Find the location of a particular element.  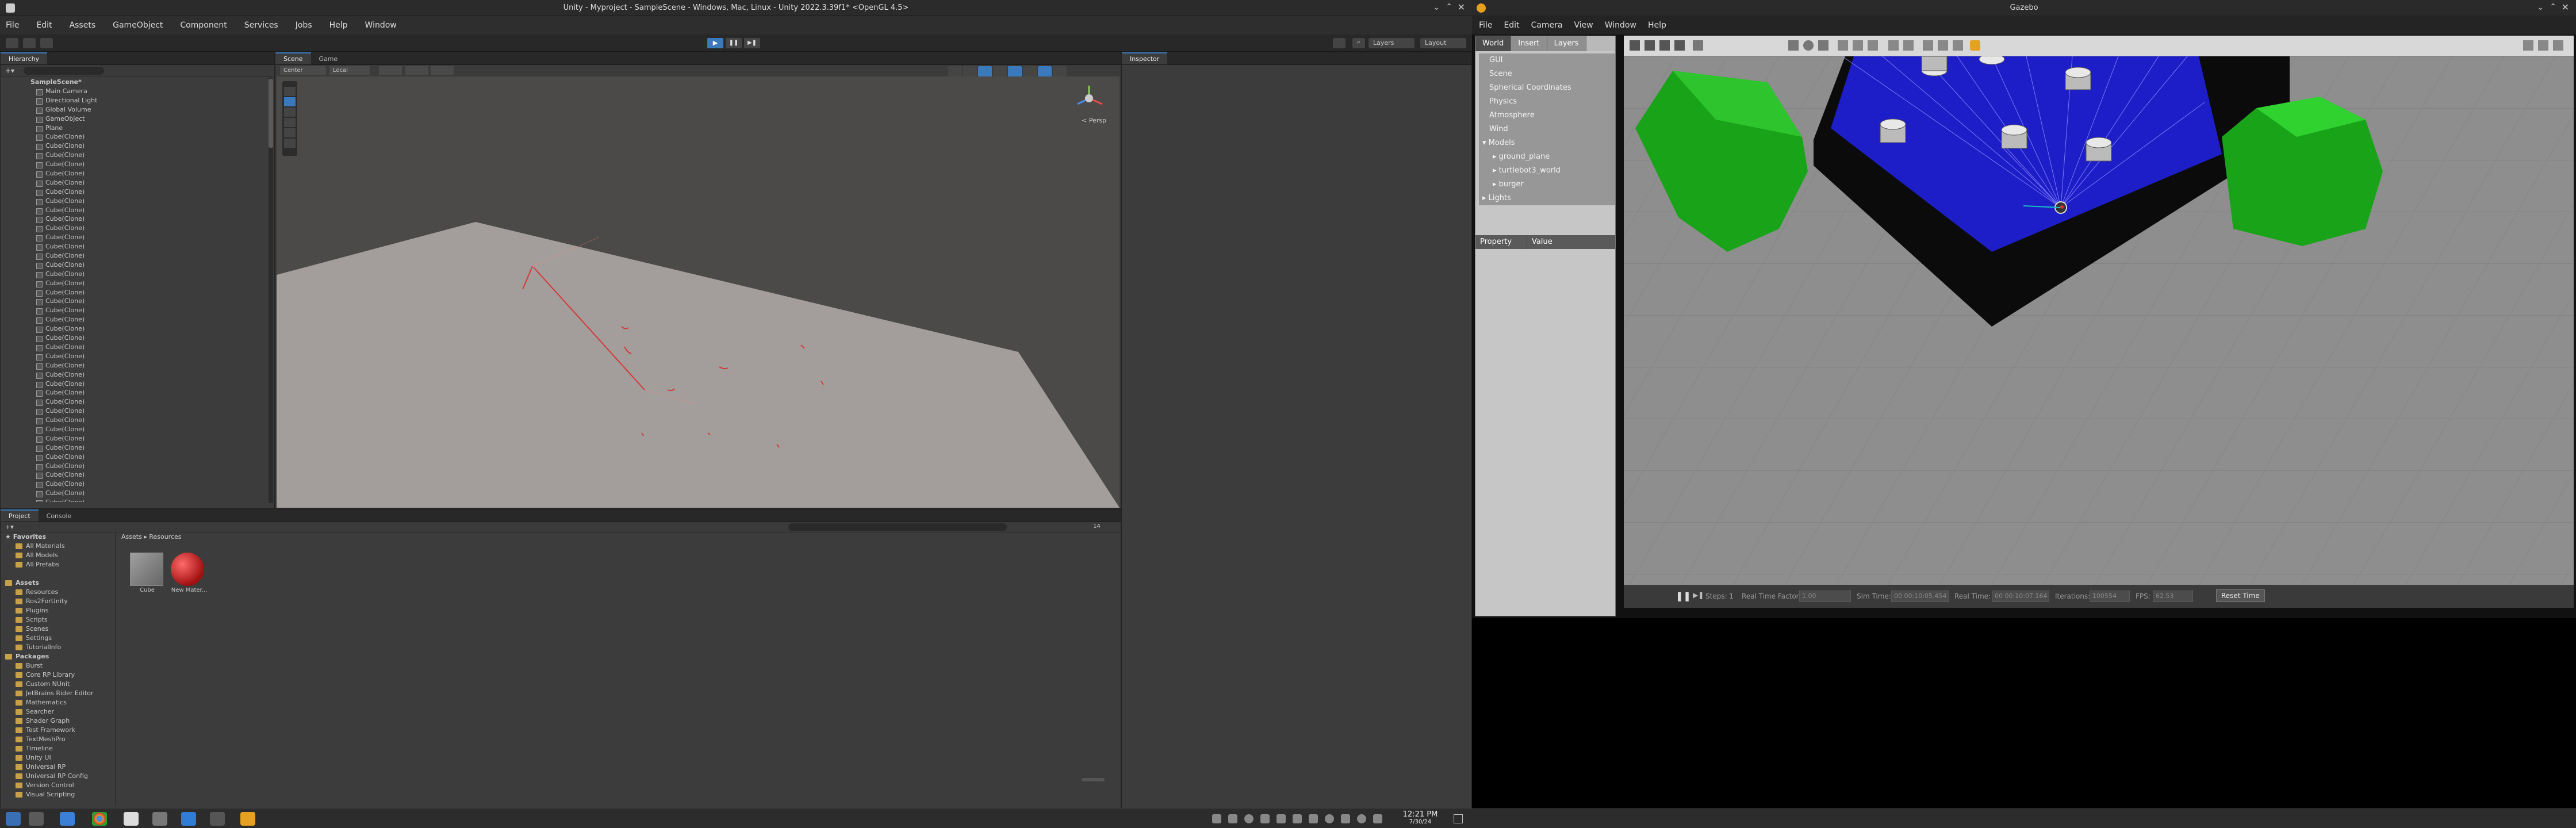

project-tree-item: Scenes is located at coordinates (58, 629).